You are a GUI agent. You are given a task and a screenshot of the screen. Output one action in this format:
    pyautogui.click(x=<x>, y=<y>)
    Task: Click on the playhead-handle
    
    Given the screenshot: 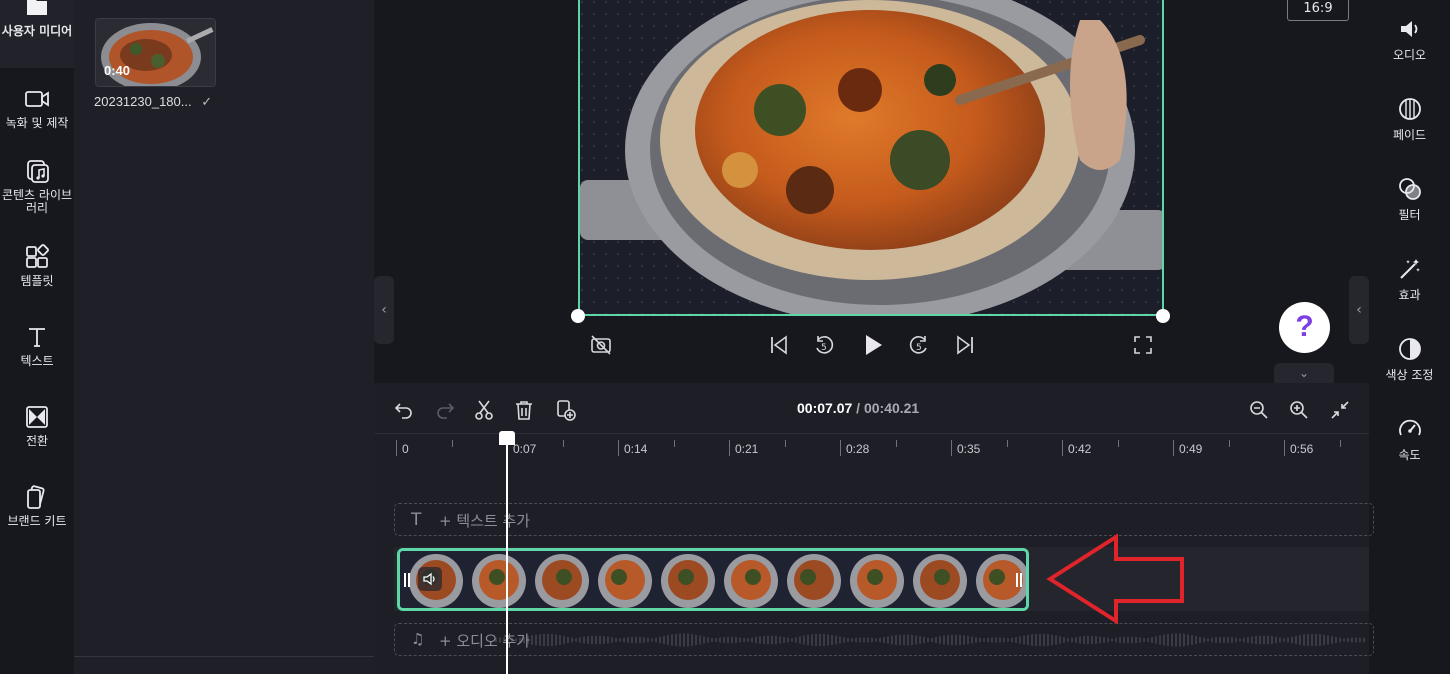 What is the action you would take?
    pyautogui.click(x=507, y=438)
    